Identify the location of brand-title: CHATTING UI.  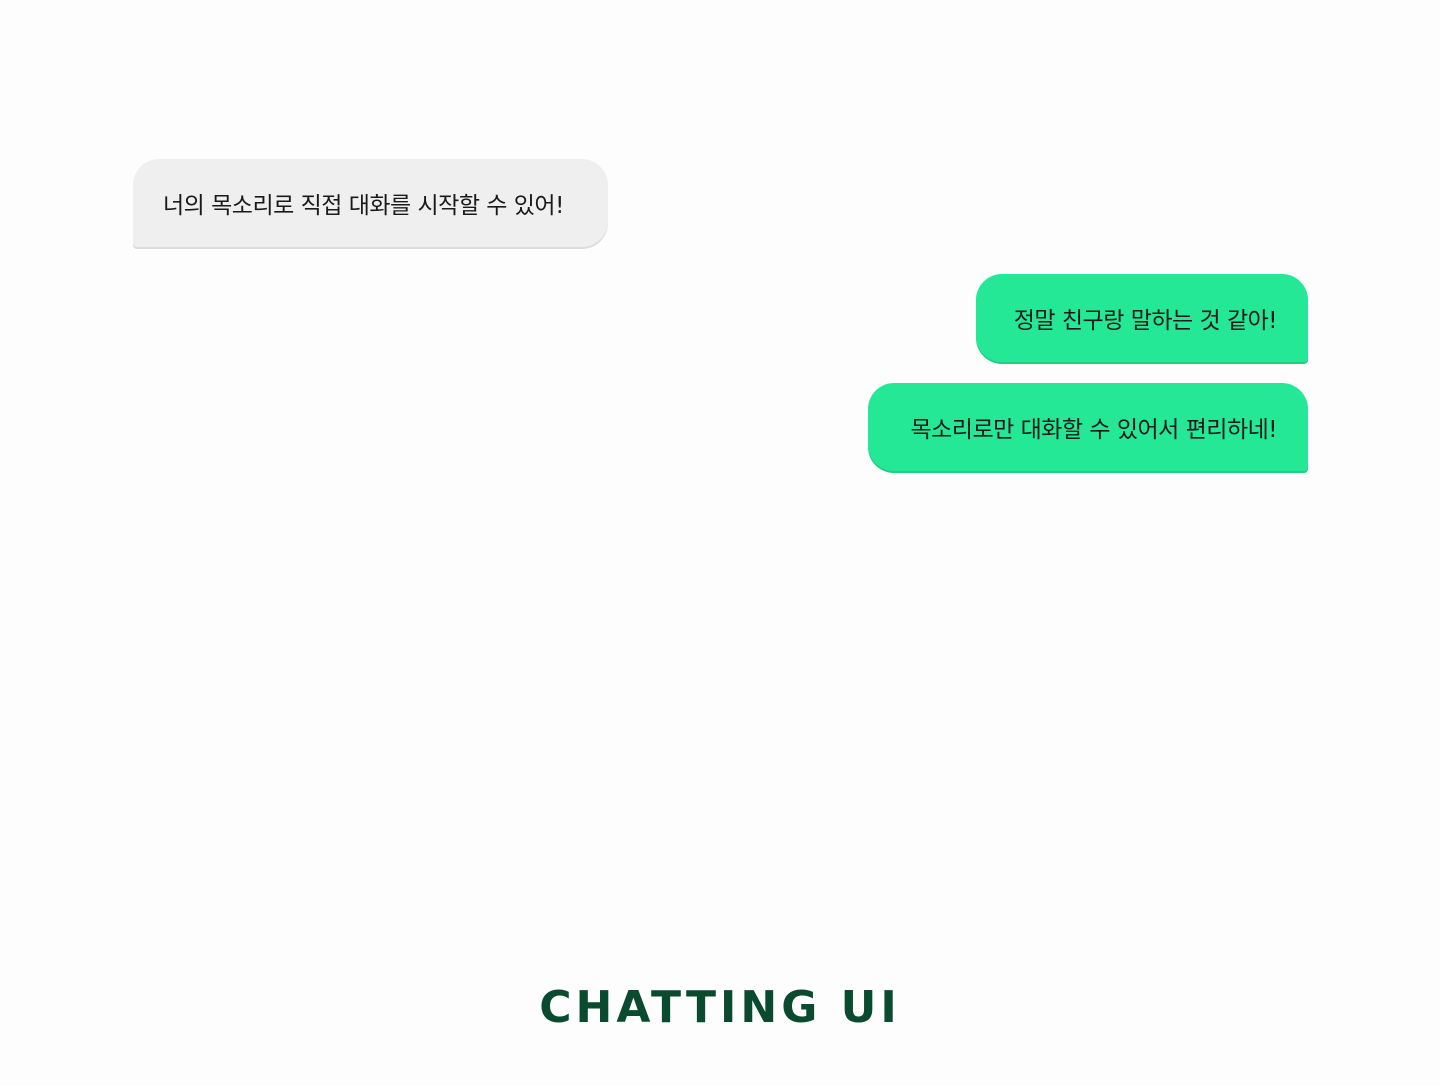
(720, 1007).